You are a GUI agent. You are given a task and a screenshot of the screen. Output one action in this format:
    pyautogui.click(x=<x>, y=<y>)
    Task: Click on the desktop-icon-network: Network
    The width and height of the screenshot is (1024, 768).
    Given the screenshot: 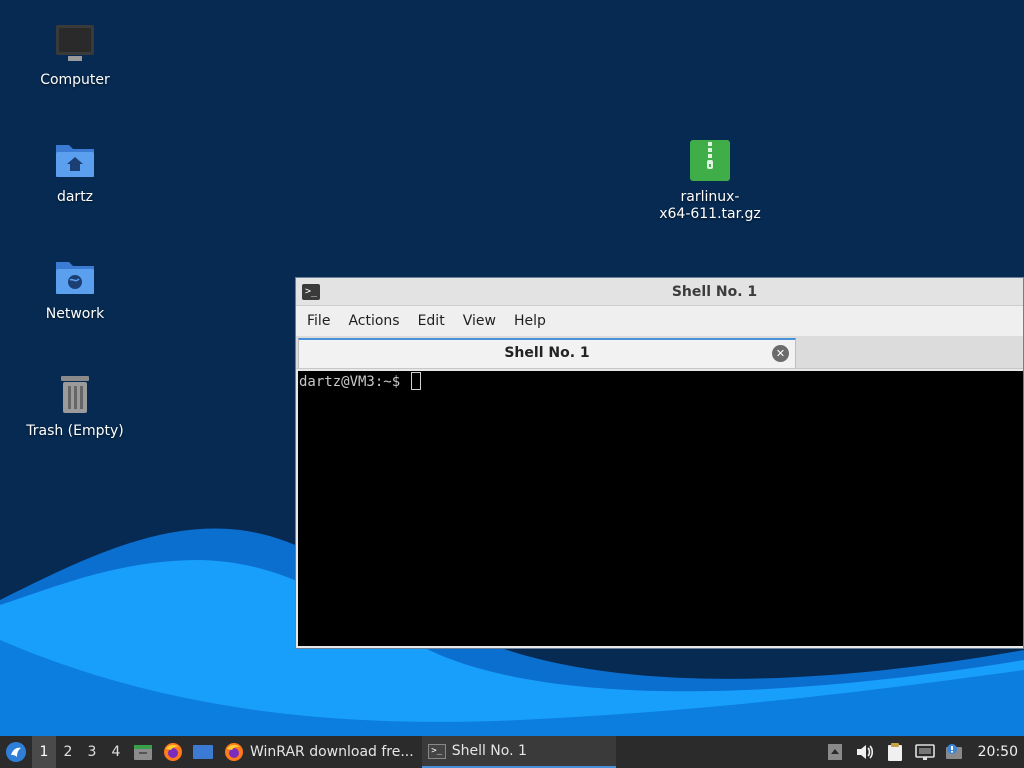 What is the action you would take?
    pyautogui.click(x=75, y=289)
    